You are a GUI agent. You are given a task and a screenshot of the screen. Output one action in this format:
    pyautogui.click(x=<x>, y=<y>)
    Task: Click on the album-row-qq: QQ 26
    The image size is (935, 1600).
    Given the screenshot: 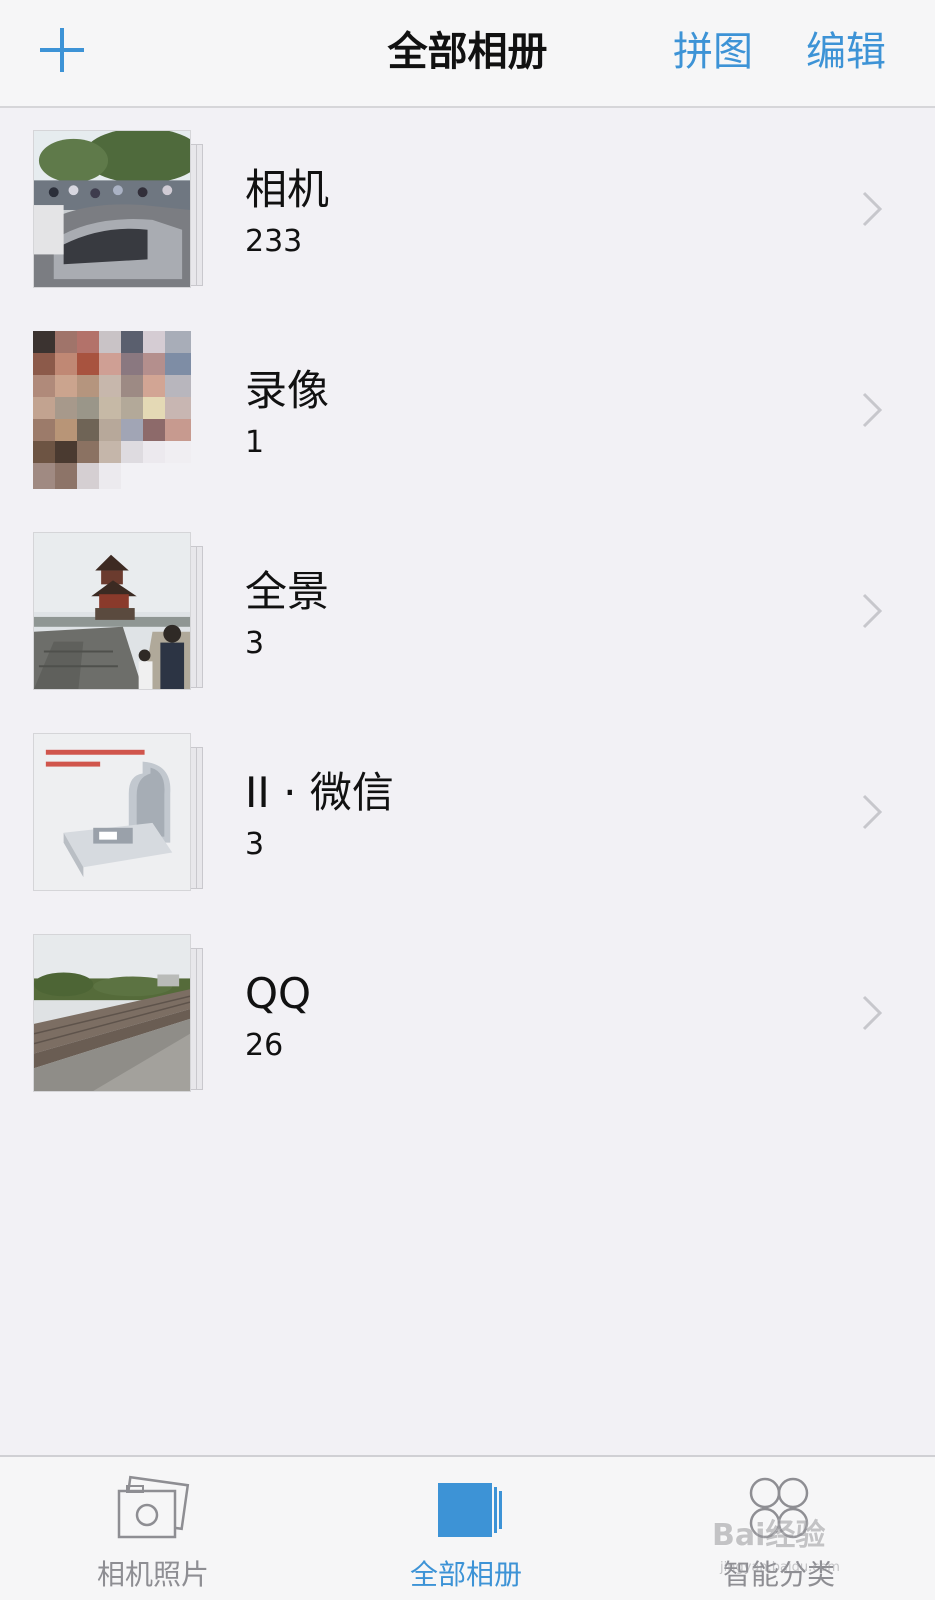 What is the action you would take?
    pyautogui.click(x=467, y=1014)
    